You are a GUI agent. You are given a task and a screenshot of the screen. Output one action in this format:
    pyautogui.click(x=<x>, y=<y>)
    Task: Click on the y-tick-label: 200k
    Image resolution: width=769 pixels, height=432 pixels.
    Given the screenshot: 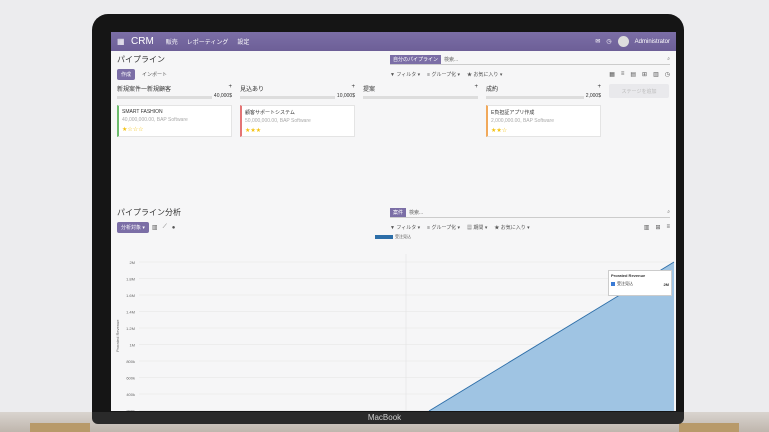 What is the action you would take?
    pyautogui.click(x=130, y=410)
    